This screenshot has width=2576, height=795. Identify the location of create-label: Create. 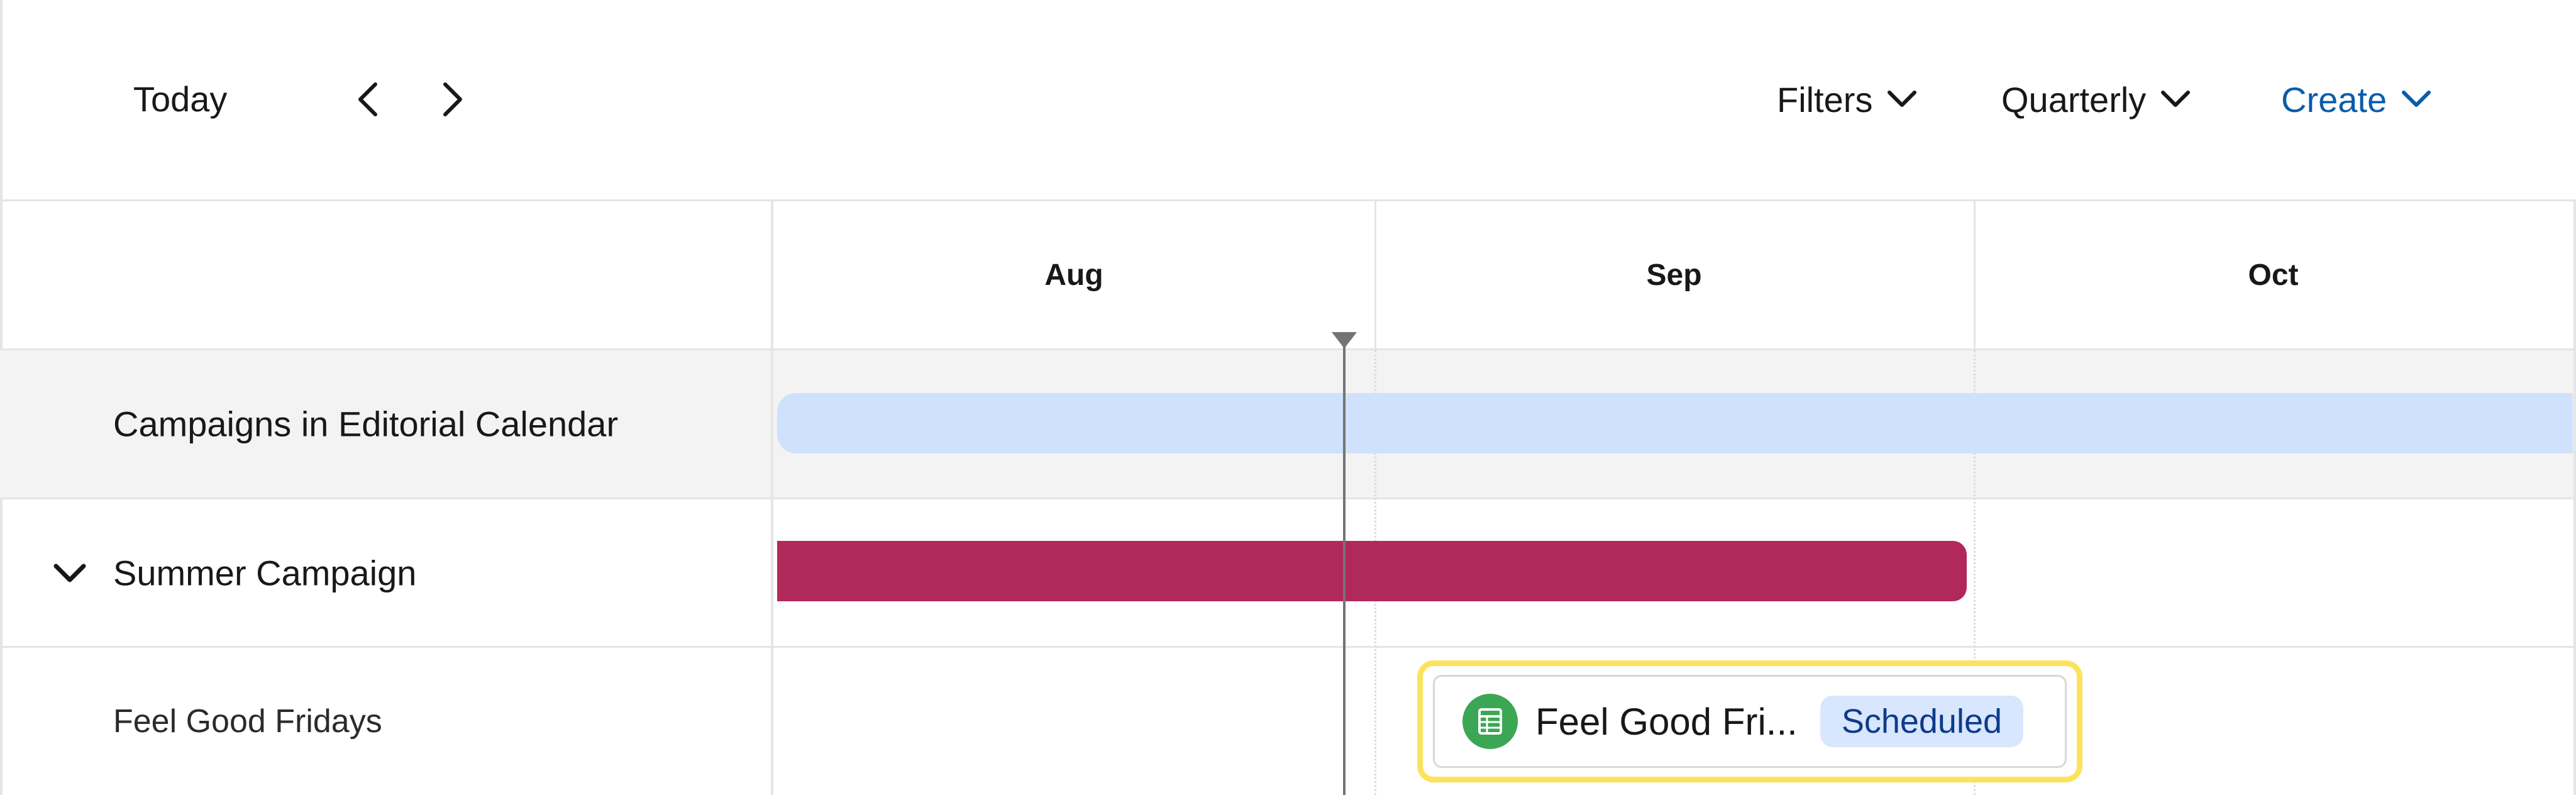
(2334, 100).